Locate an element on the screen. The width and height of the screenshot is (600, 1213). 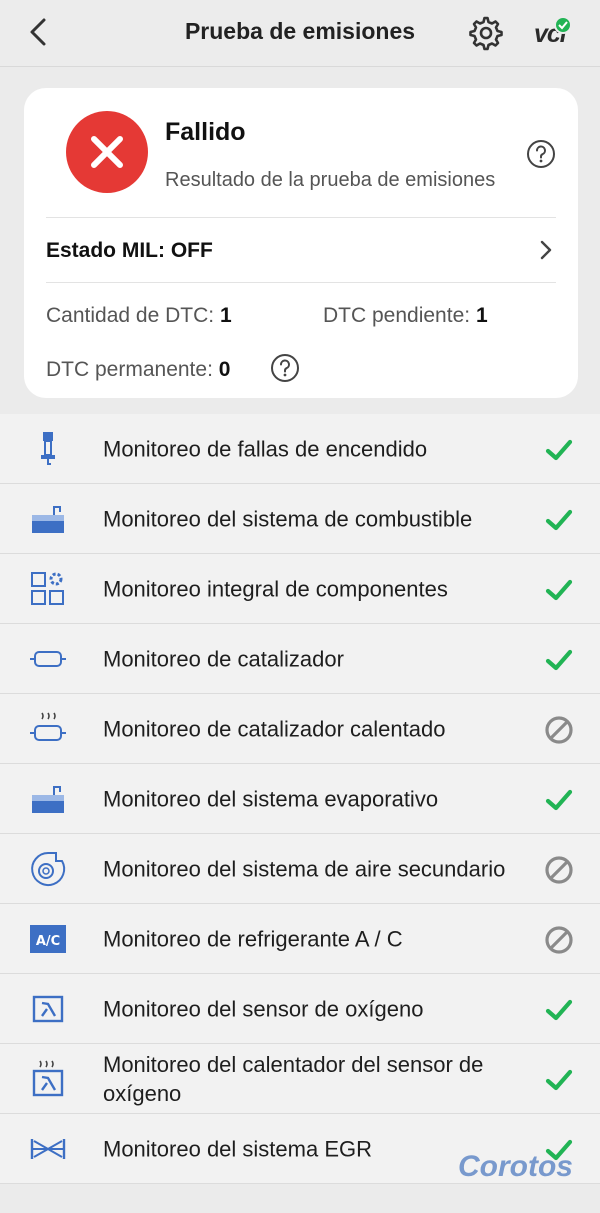
ac-refrigerant-icon: A/C is located at coordinates (48, 939).